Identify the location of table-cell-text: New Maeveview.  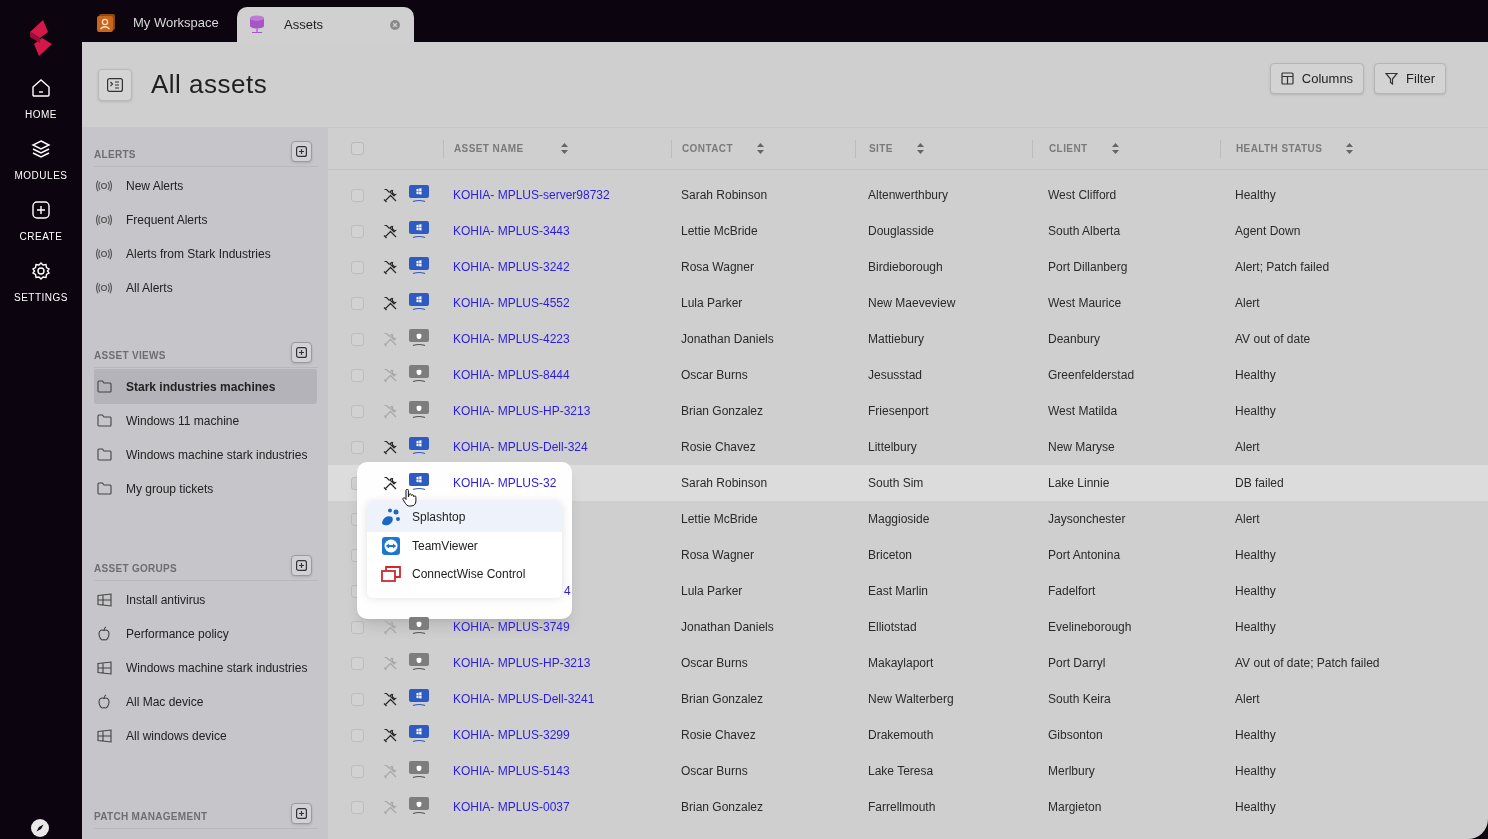
(912, 303).